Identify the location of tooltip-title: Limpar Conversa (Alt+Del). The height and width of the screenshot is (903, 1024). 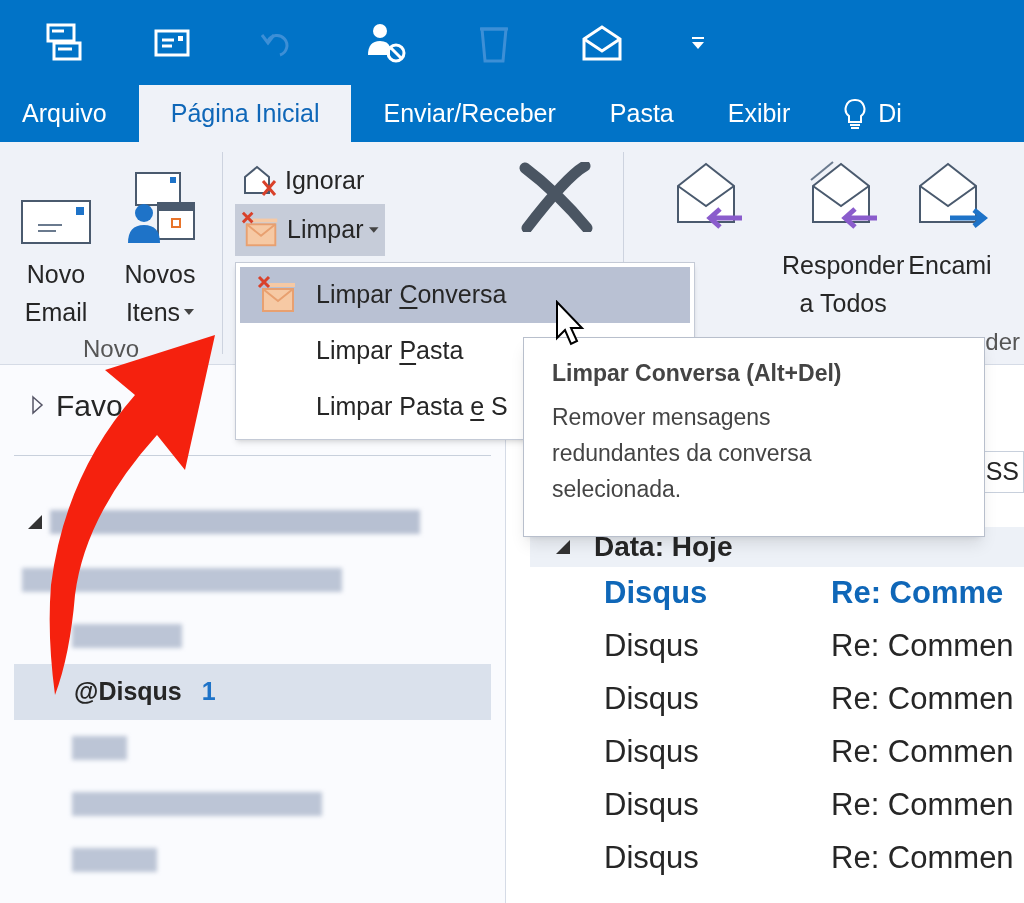
(697, 373).